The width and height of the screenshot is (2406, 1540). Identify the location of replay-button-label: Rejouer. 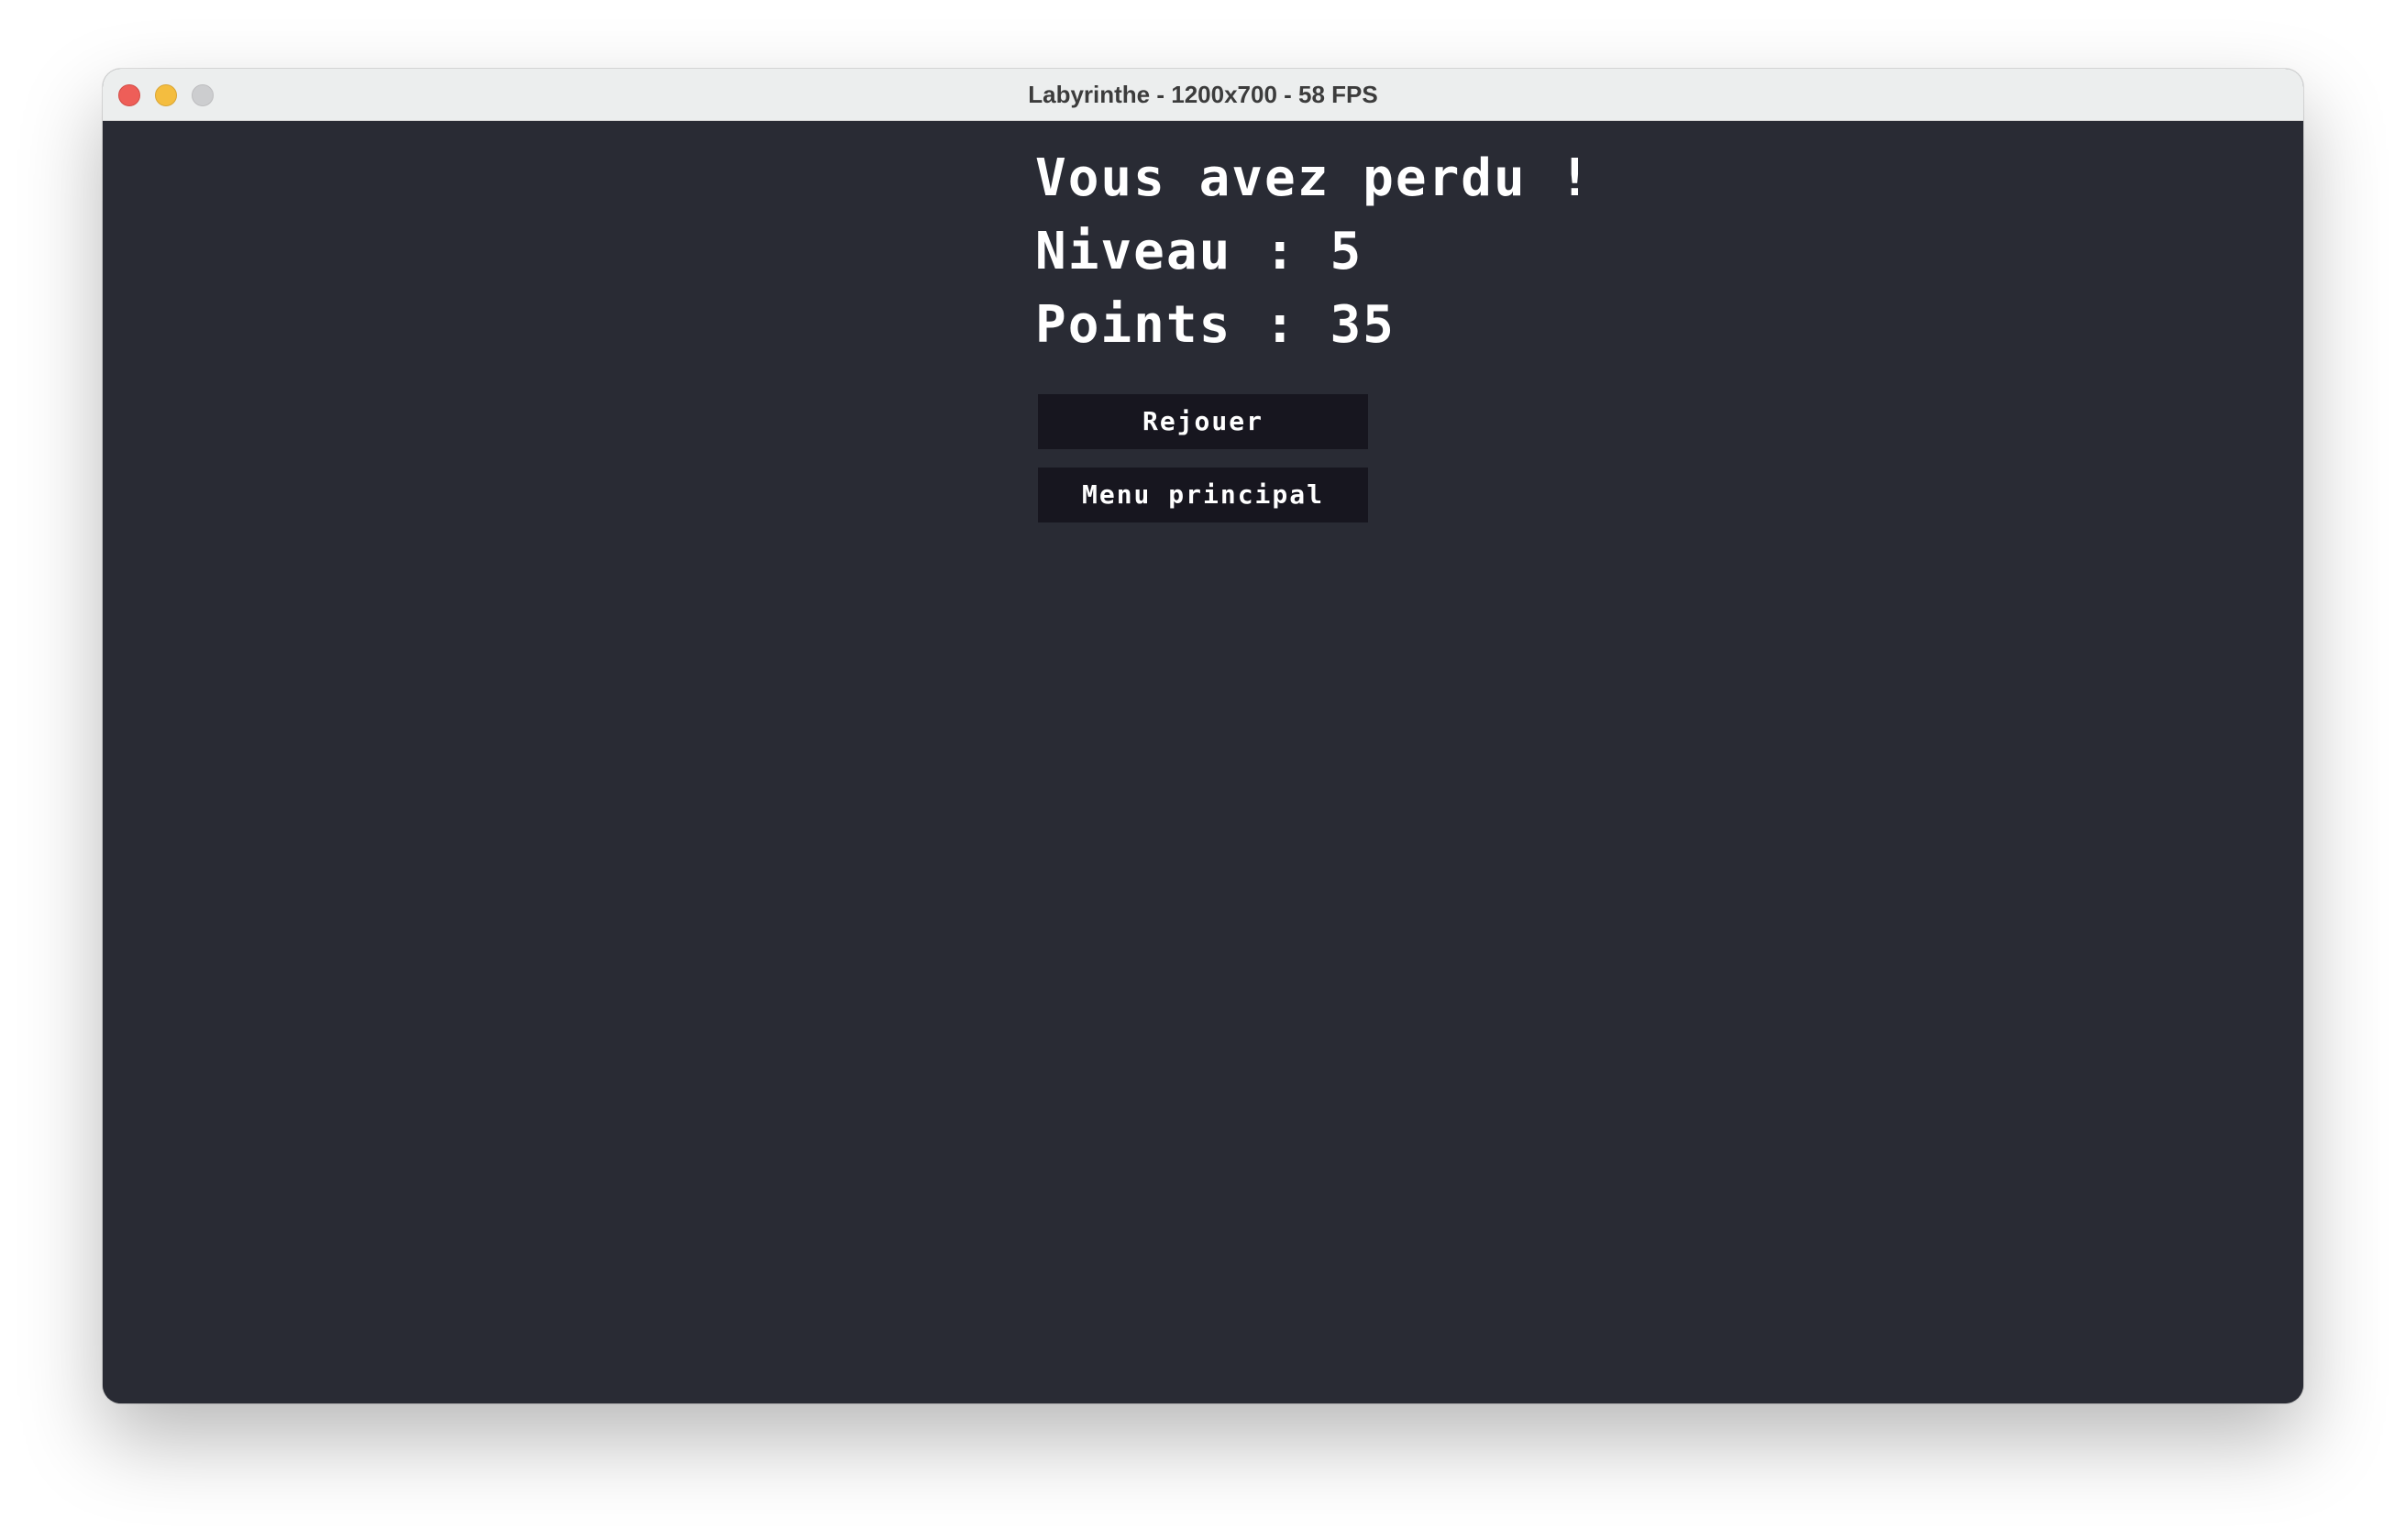
(1203, 421).